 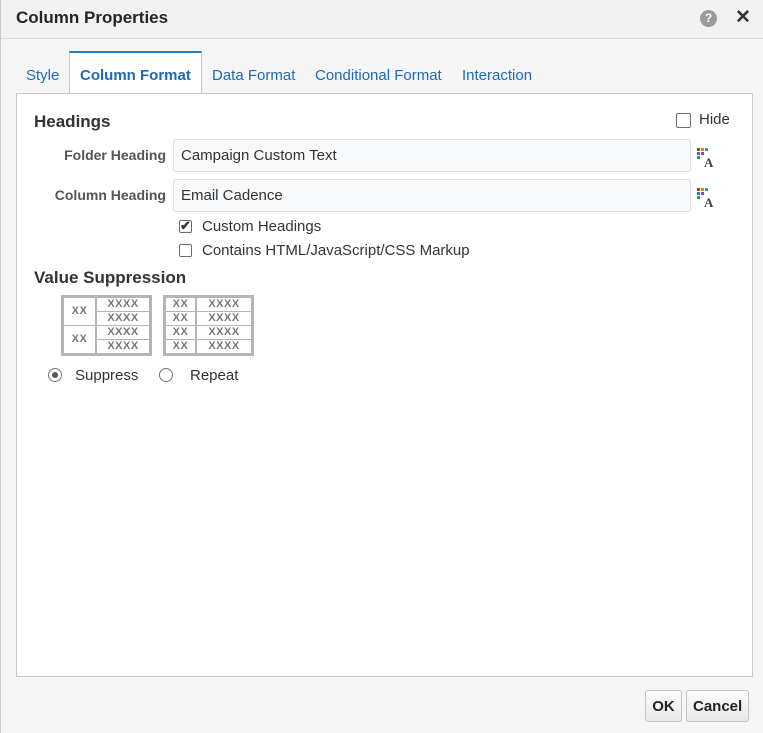 I want to click on custom-headings-label: Custom Headings, so click(x=262, y=226).